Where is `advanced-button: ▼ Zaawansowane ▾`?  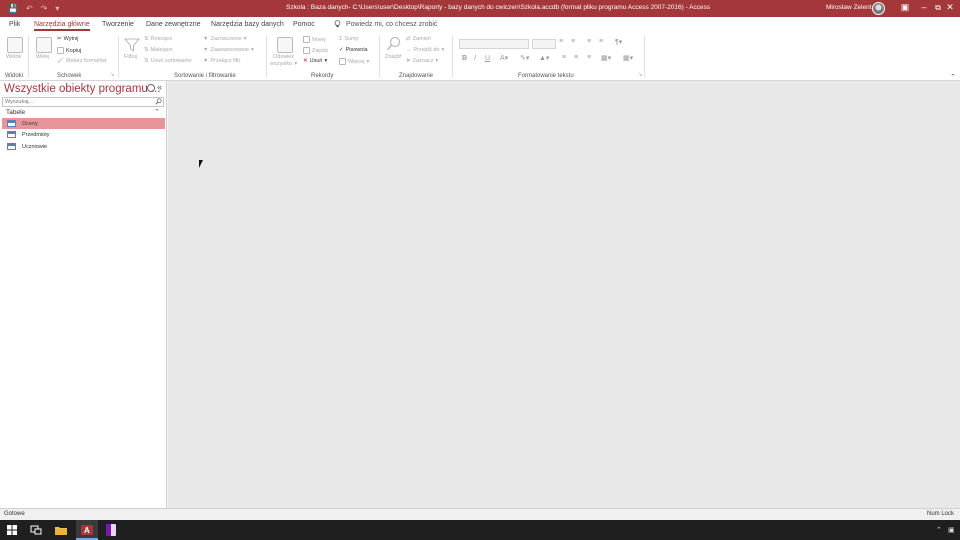
advanced-button: ▼ Zaawansowane ▾ is located at coordinates (228, 50).